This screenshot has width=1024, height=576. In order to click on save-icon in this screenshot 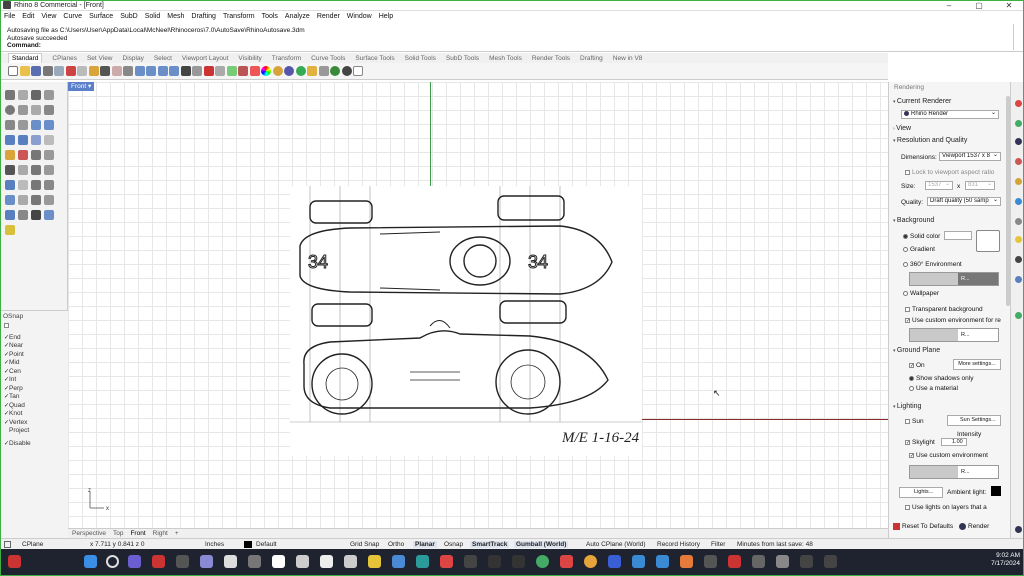, I will do `click(36, 71)`.